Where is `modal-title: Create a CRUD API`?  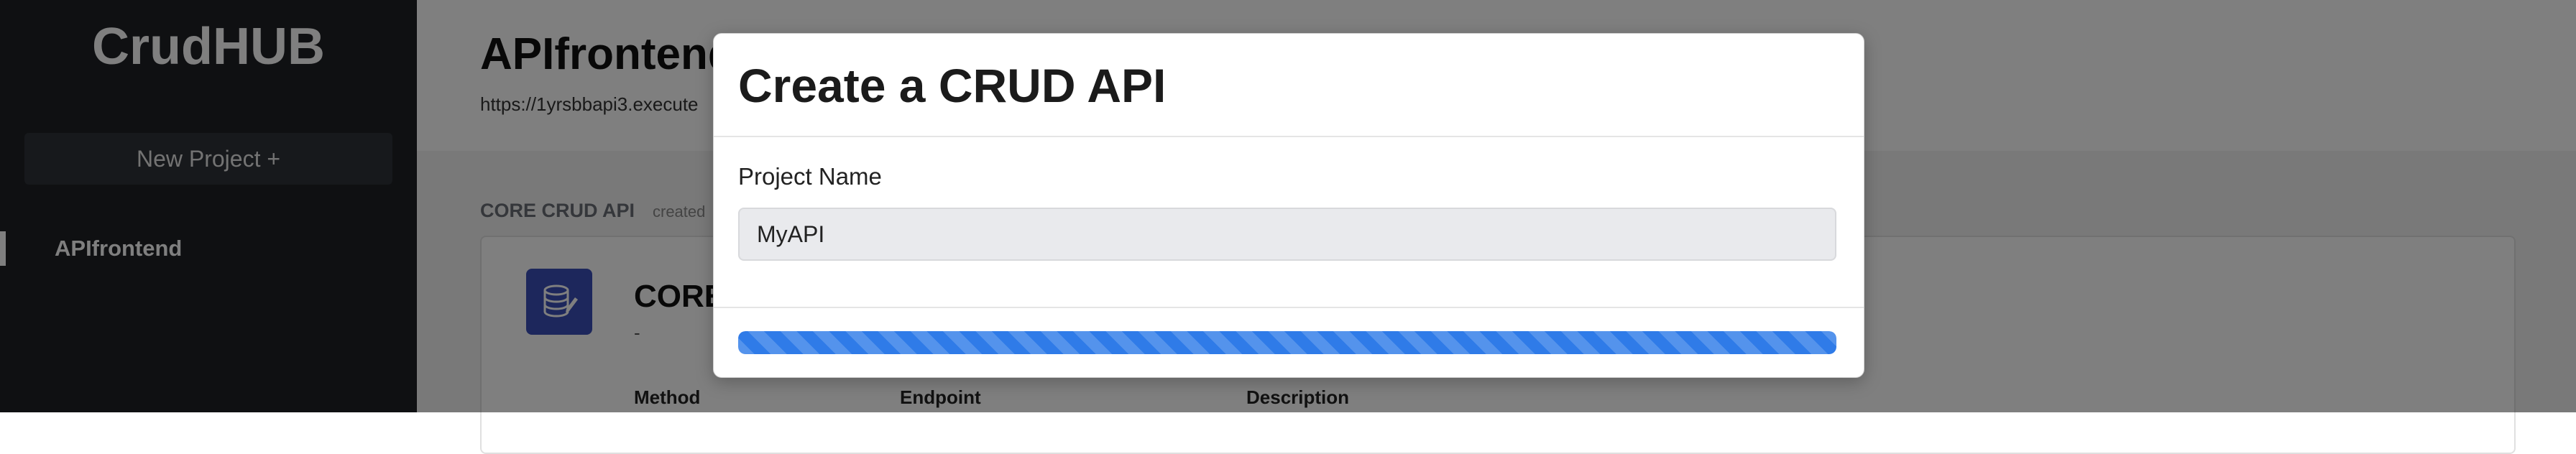
modal-title: Create a CRUD API is located at coordinates (952, 85).